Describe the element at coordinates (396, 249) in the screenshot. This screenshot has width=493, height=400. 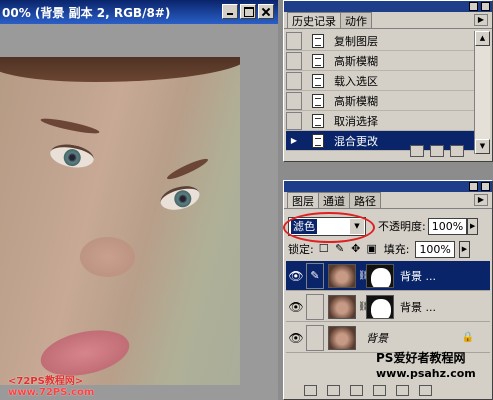
I see `fill-label: 填充:` at that location.